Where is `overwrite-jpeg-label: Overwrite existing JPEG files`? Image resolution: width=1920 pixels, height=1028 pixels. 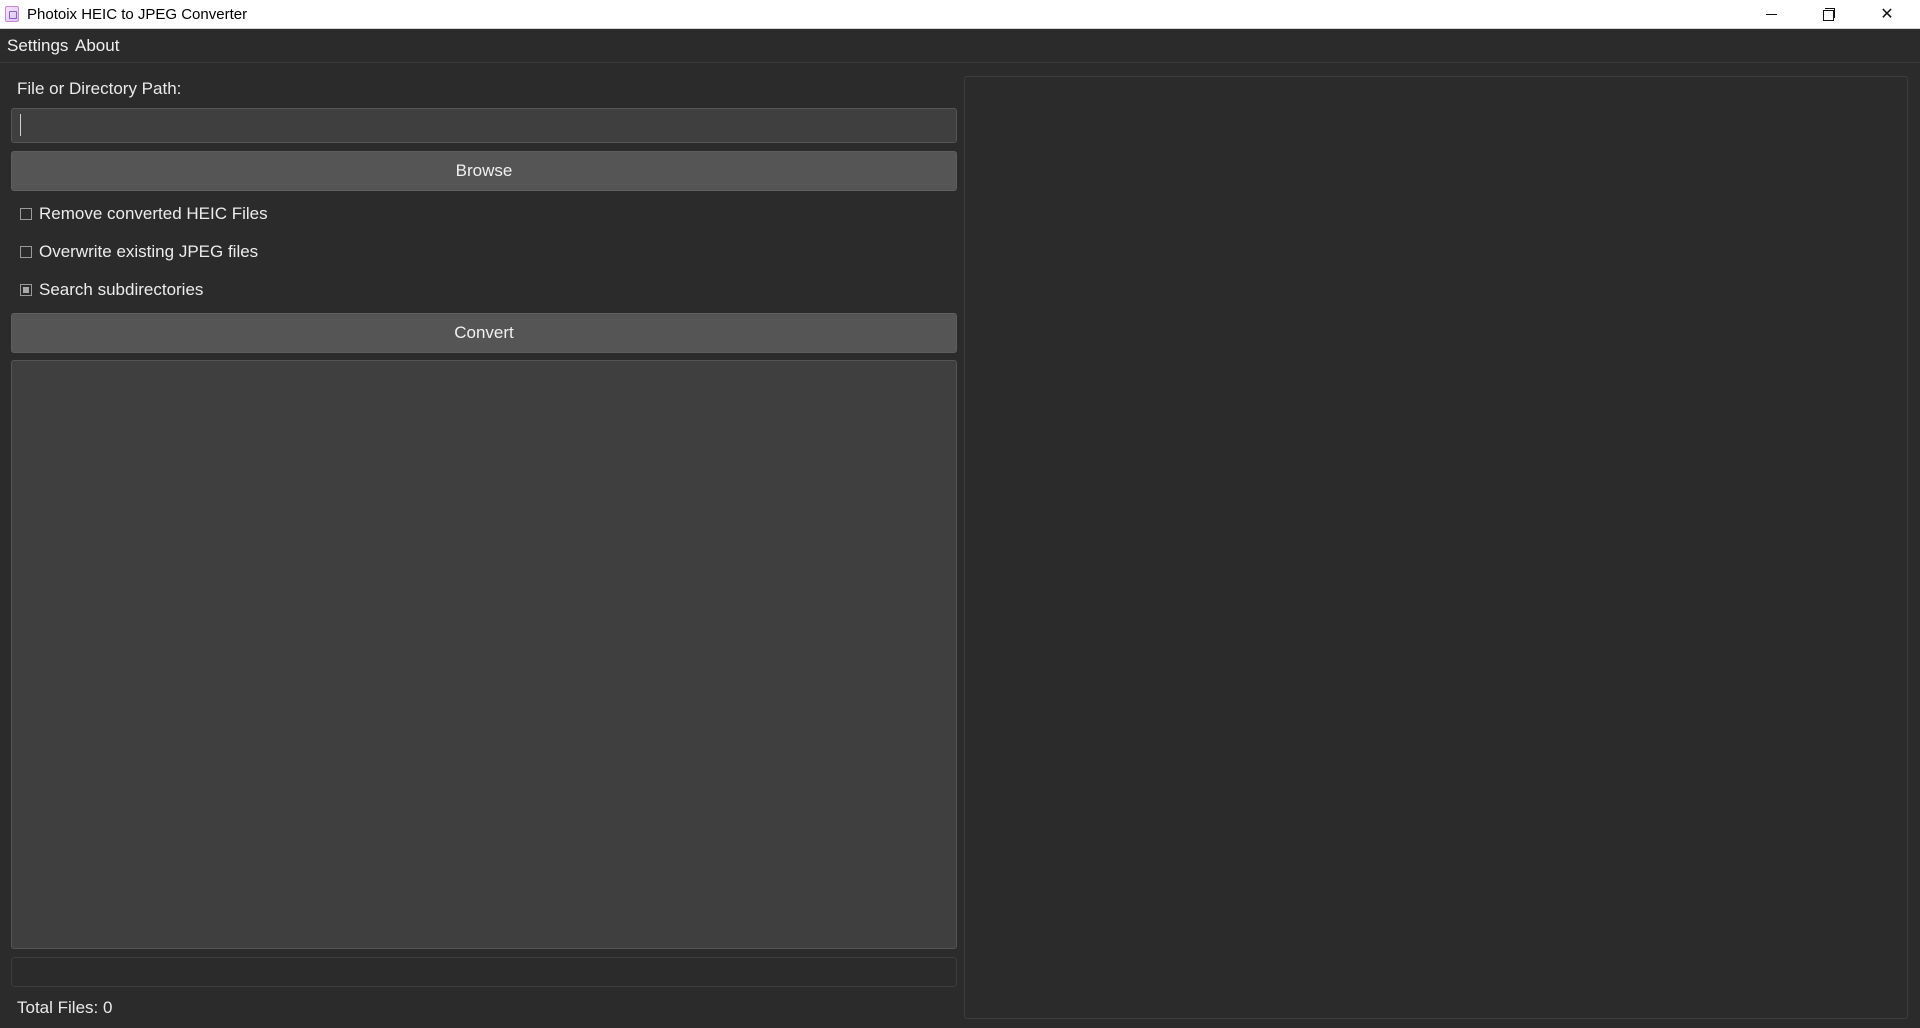
overwrite-jpeg-label: Overwrite existing JPEG files is located at coordinates (149, 251).